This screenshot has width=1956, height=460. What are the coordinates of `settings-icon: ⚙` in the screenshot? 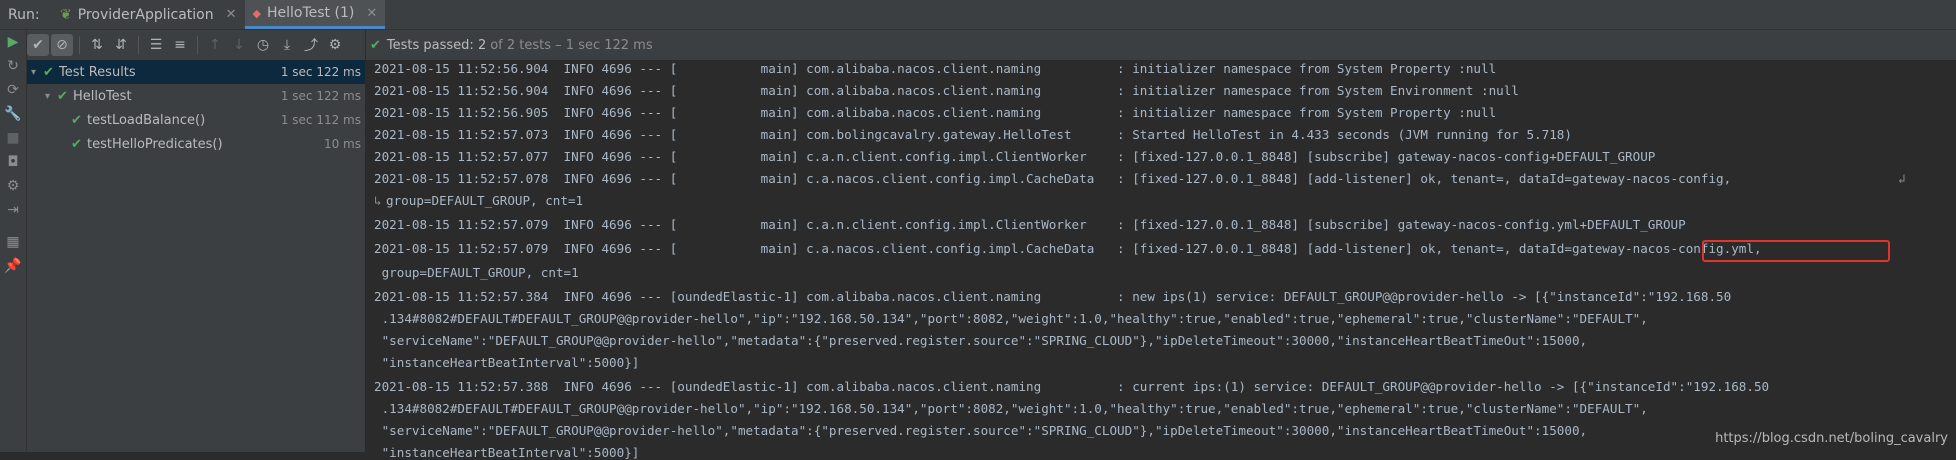 It's located at (13, 186).